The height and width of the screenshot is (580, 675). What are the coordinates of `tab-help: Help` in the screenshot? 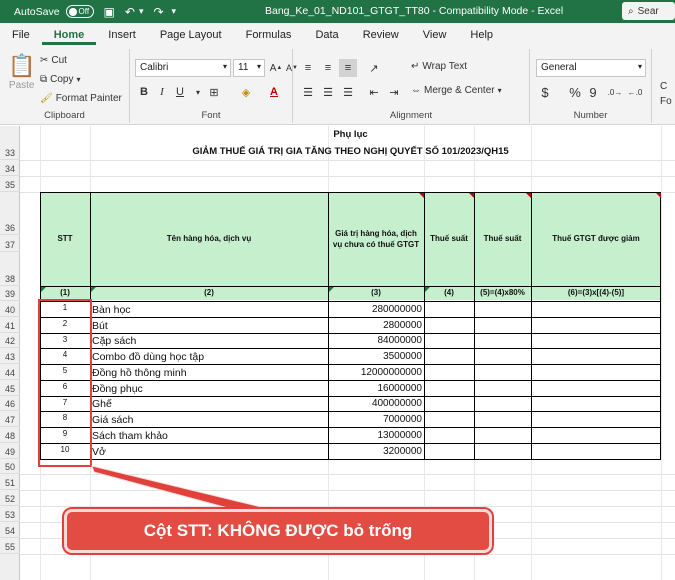 It's located at (481, 37).